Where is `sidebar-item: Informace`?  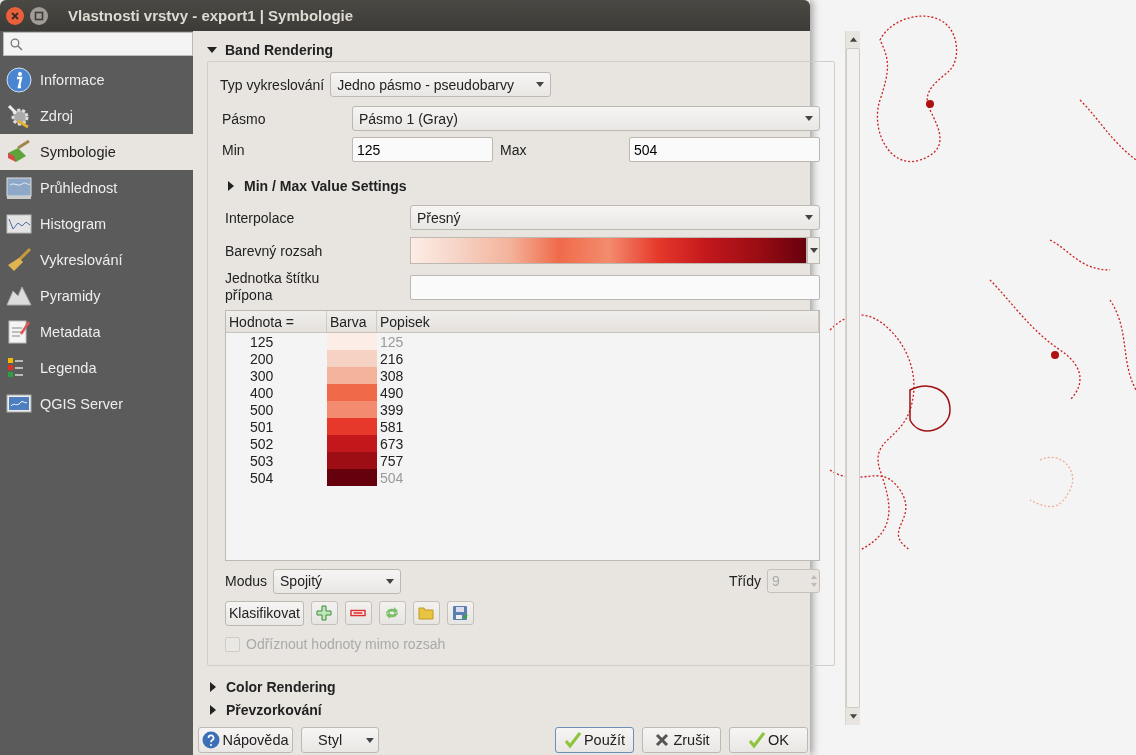 sidebar-item: Informace is located at coordinates (96, 80).